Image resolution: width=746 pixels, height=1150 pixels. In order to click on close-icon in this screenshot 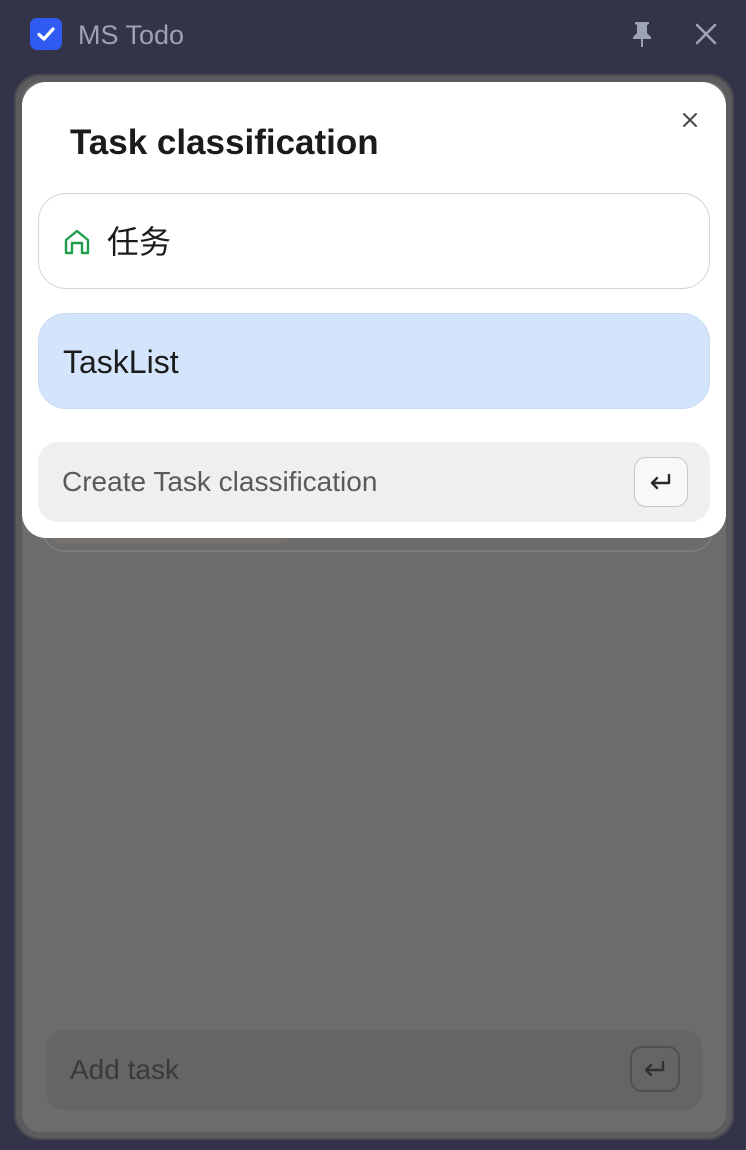, I will do `click(690, 120)`.